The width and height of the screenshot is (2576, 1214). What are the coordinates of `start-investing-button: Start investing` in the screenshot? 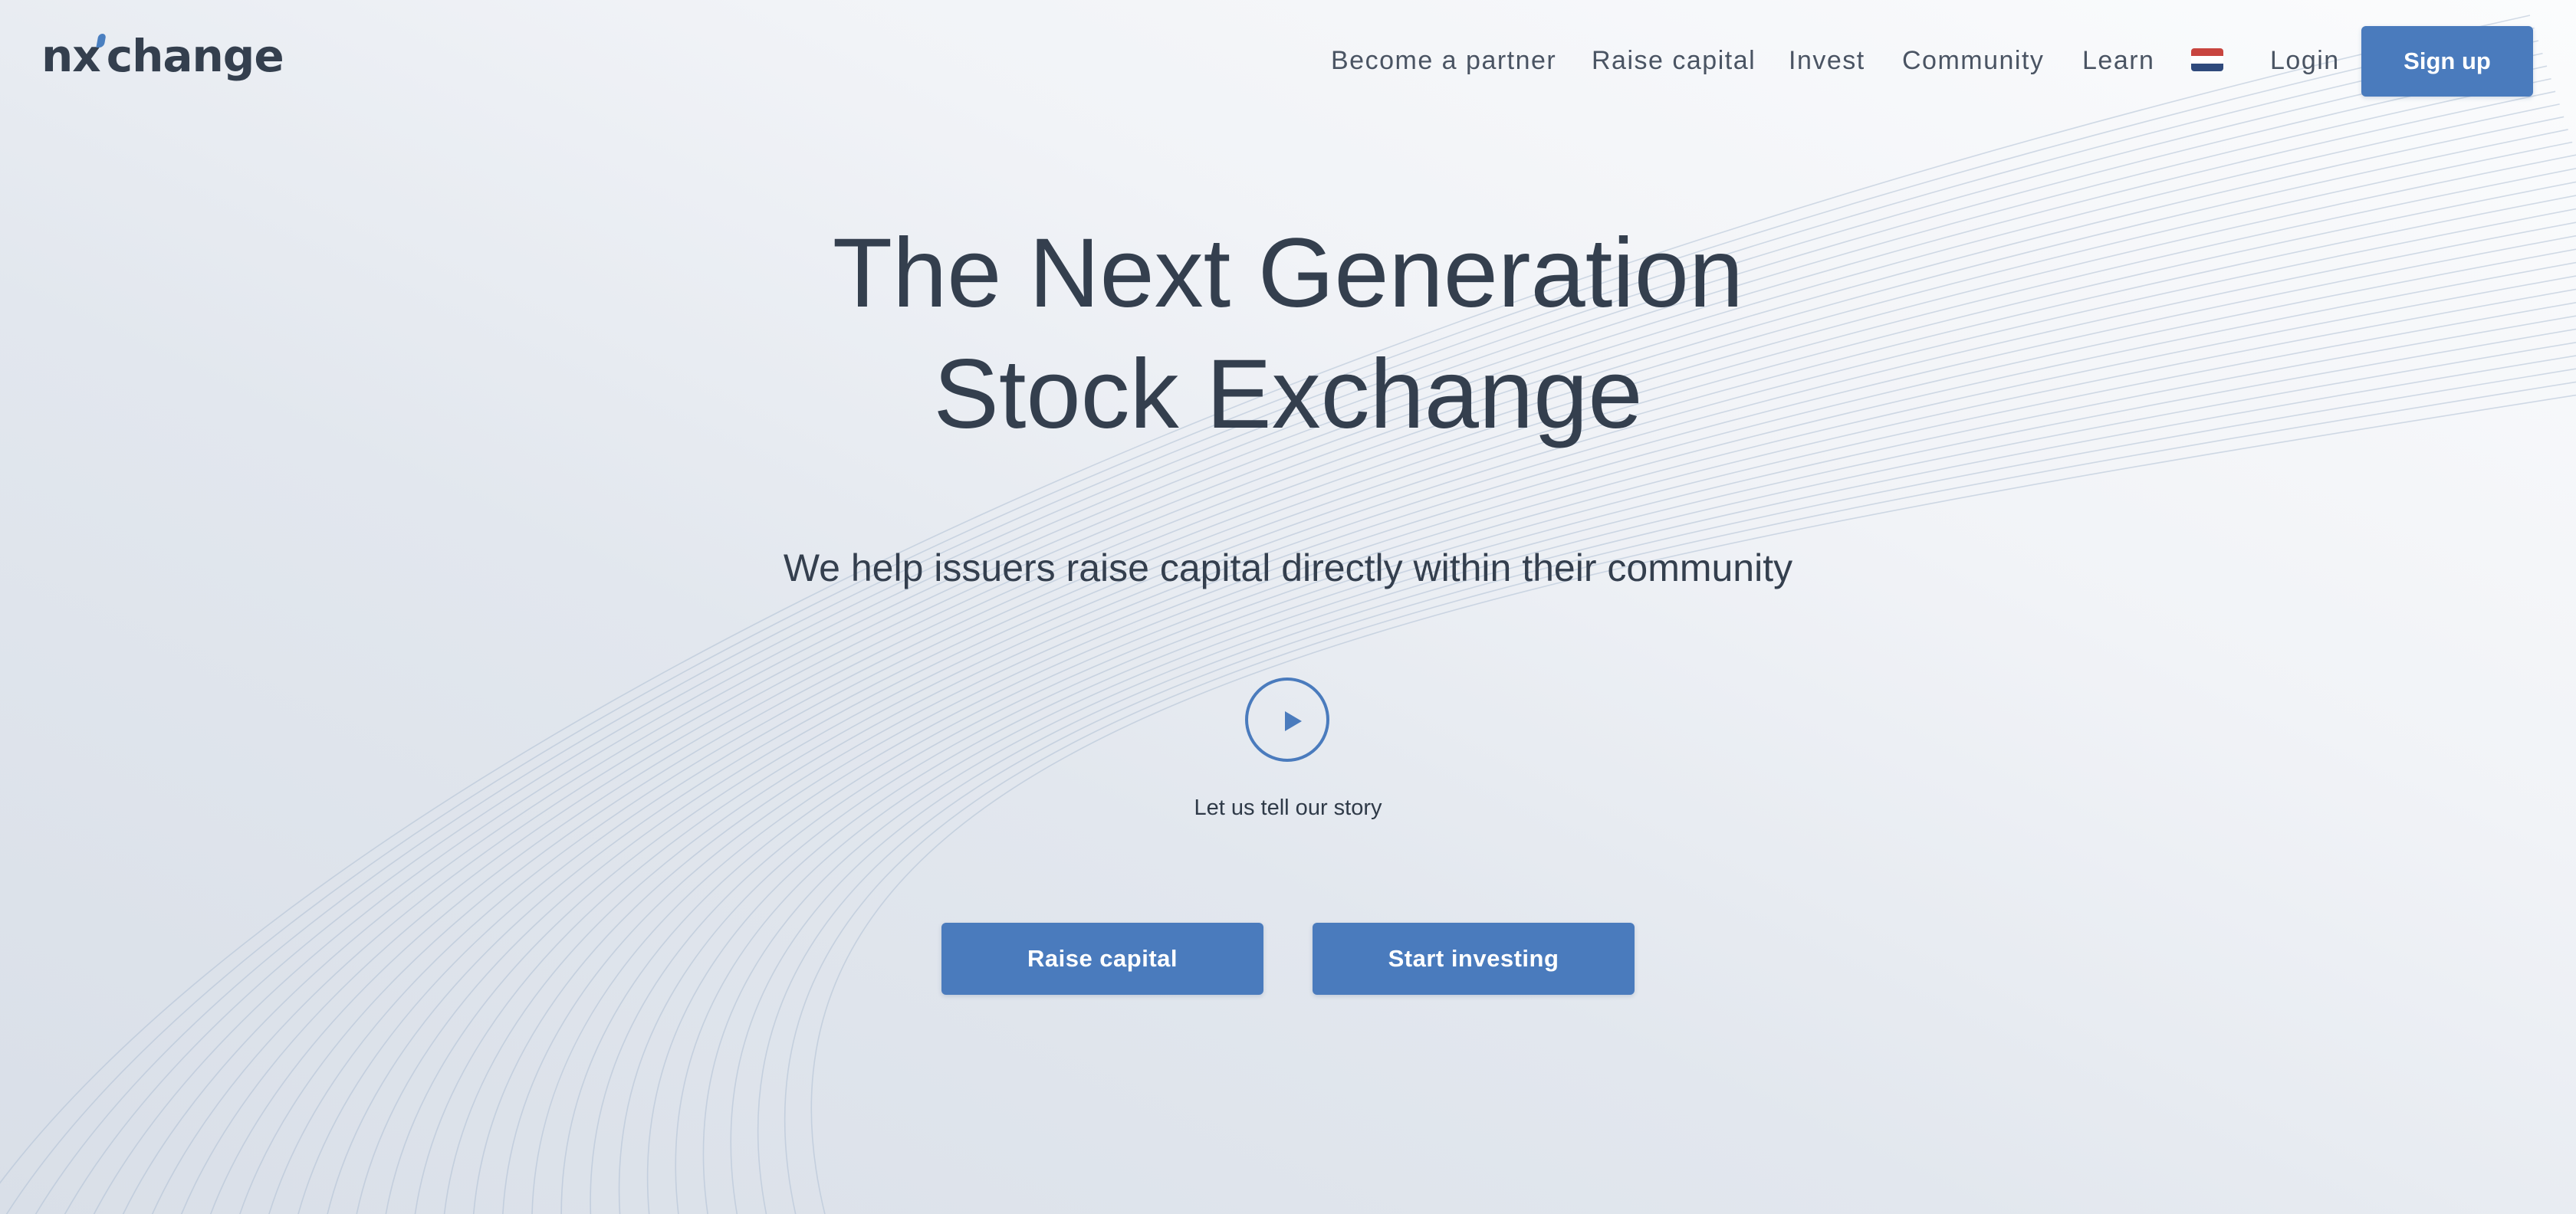 It's located at (1474, 959).